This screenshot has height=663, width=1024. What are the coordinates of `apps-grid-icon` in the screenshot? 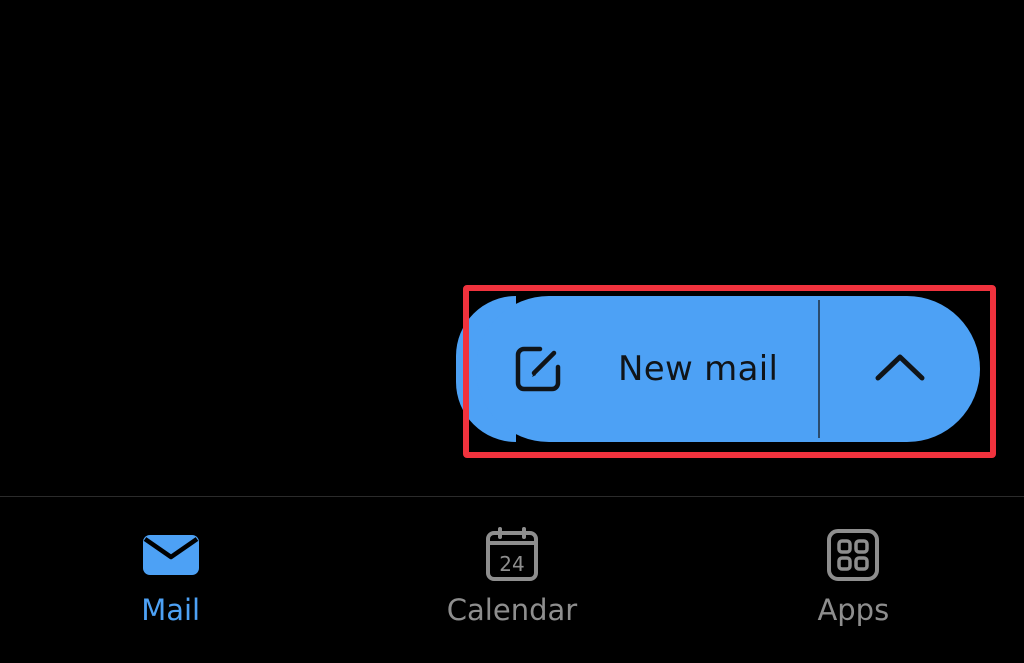 It's located at (853, 555).